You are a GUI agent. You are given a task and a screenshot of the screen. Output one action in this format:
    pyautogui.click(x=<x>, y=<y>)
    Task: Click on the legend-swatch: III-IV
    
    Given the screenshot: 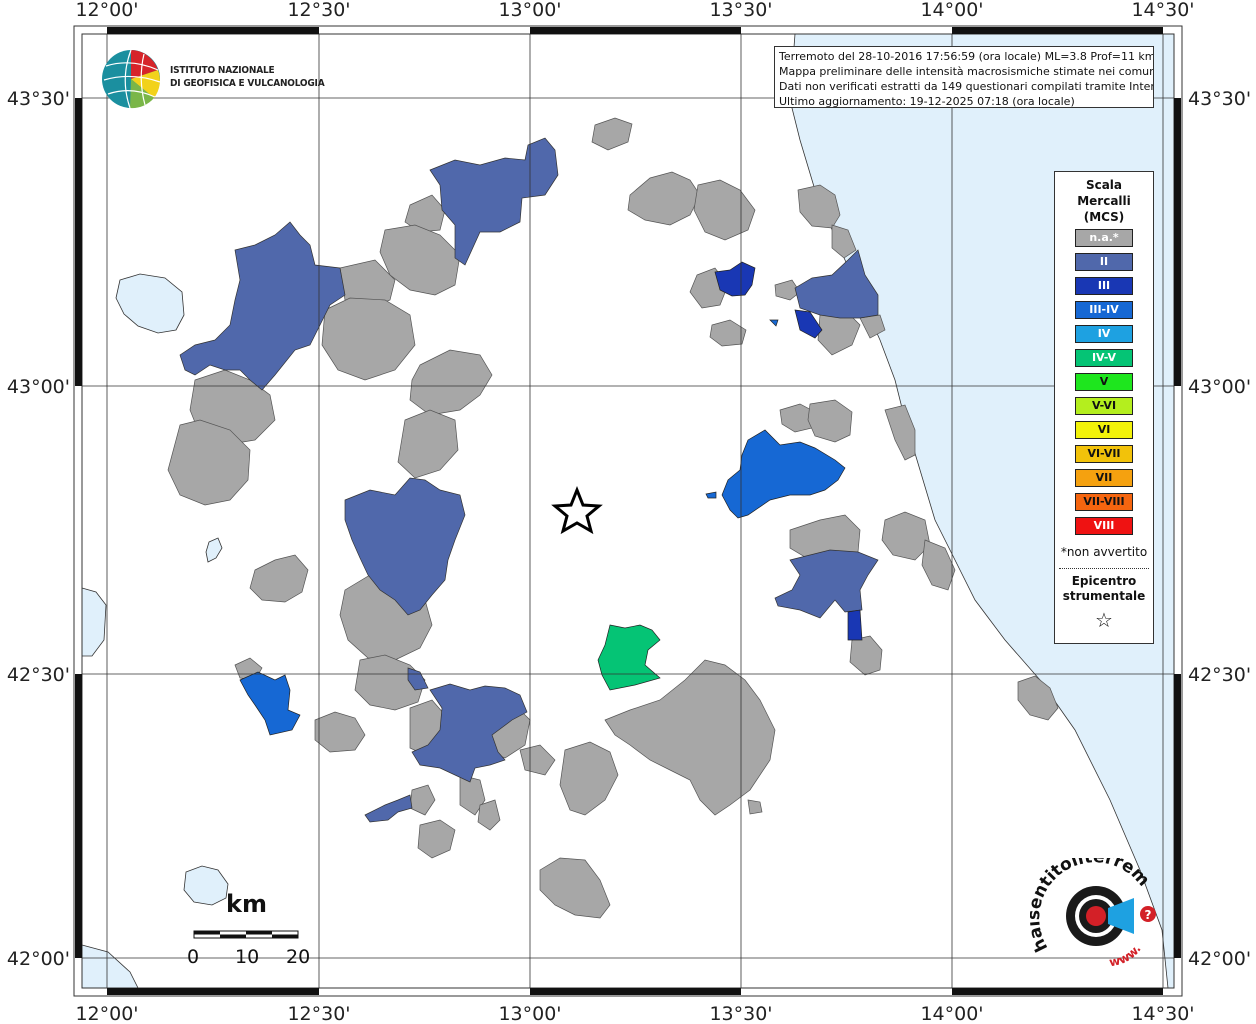 What is the action you would take?
    pyautogui.click(x=1104, y=310)
    